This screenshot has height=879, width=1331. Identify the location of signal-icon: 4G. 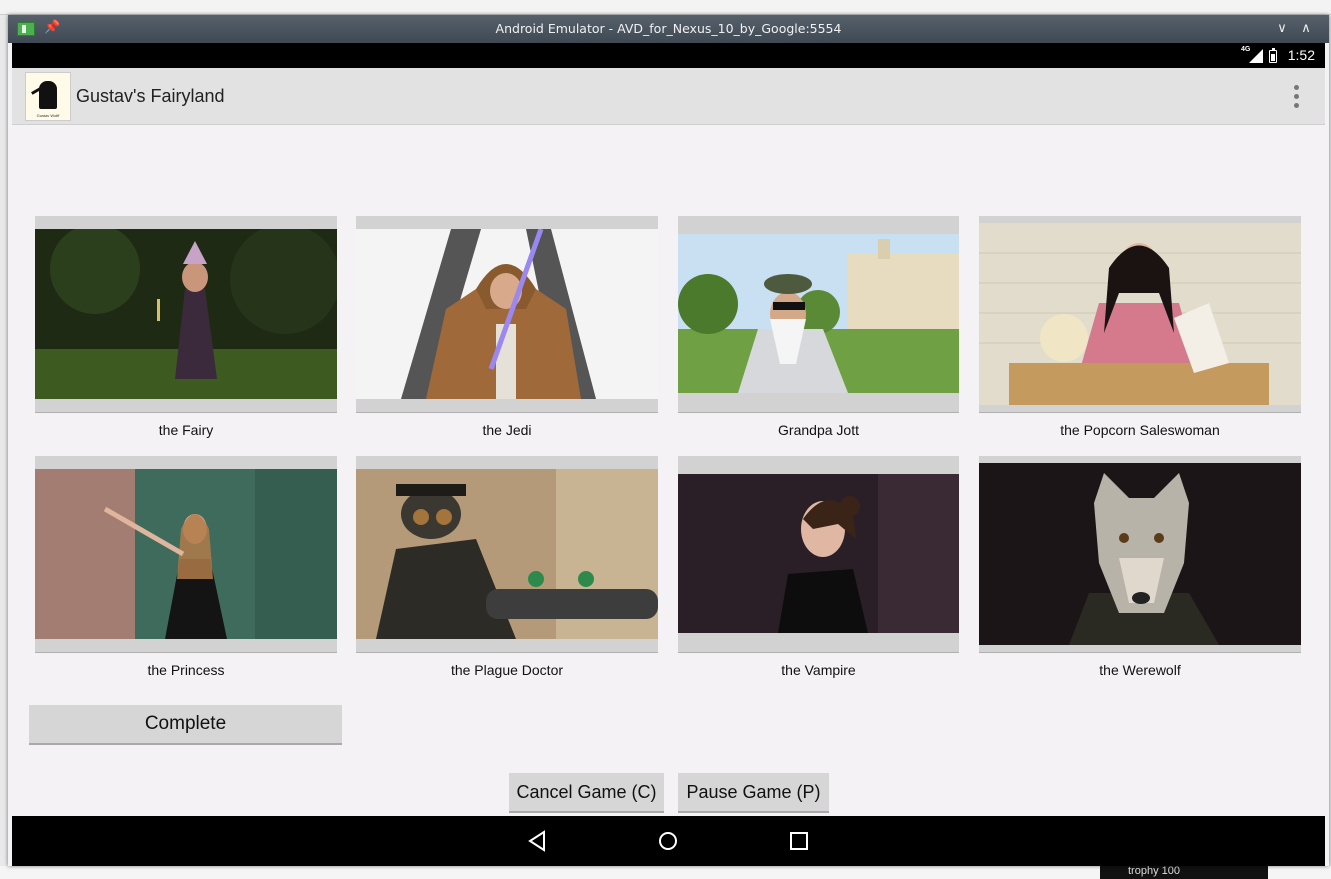
(1252, 54).